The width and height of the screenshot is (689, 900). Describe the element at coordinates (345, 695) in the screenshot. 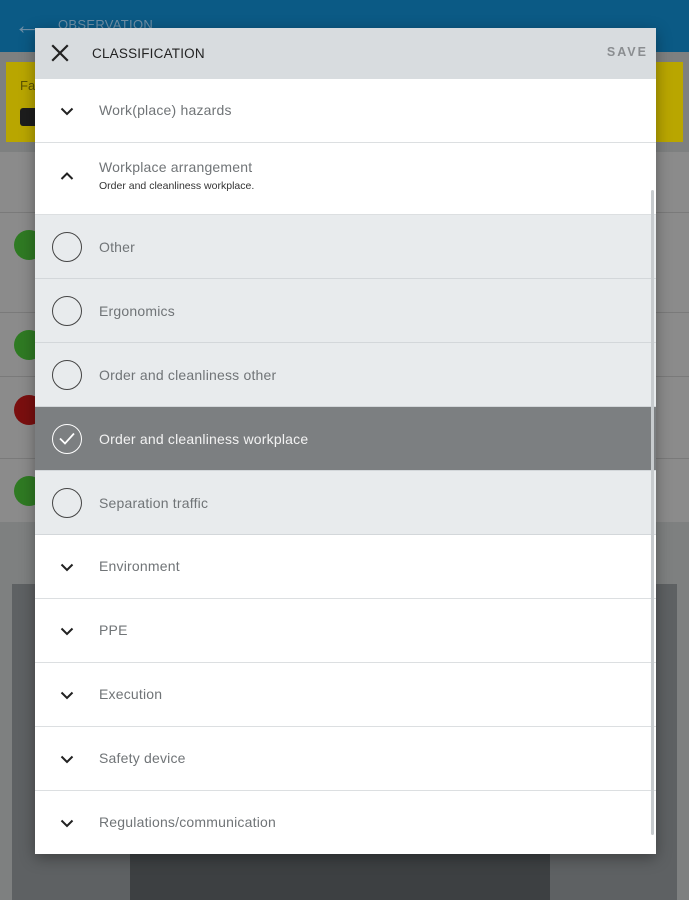

I see `category-execution: Execution` at that location.